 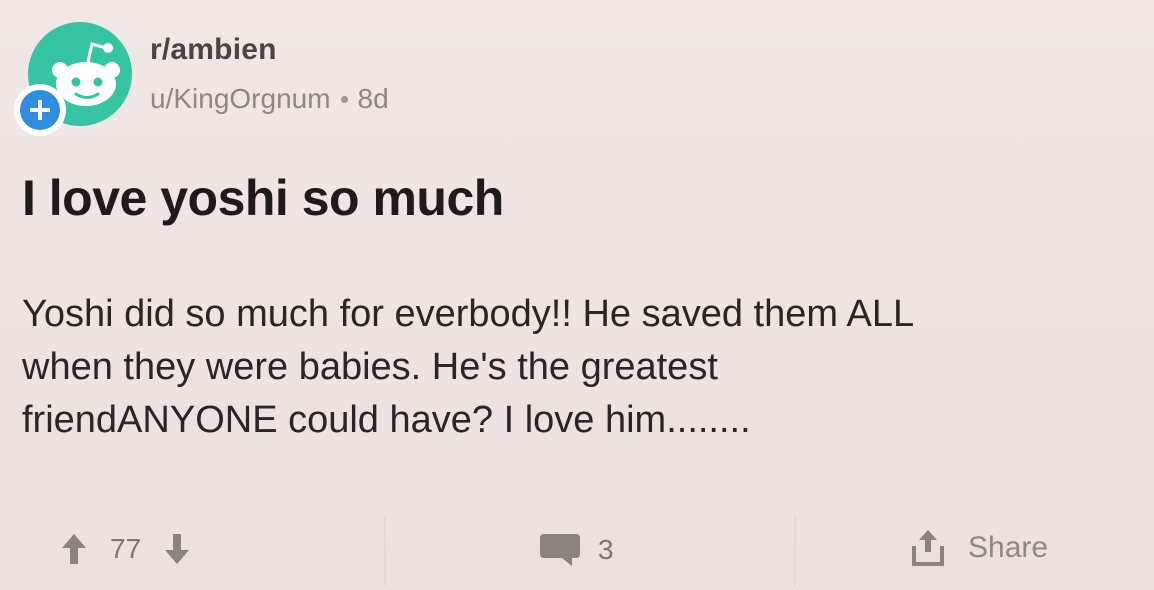 I want to click on speech-bubble-icon, so click(x=560, y=550).